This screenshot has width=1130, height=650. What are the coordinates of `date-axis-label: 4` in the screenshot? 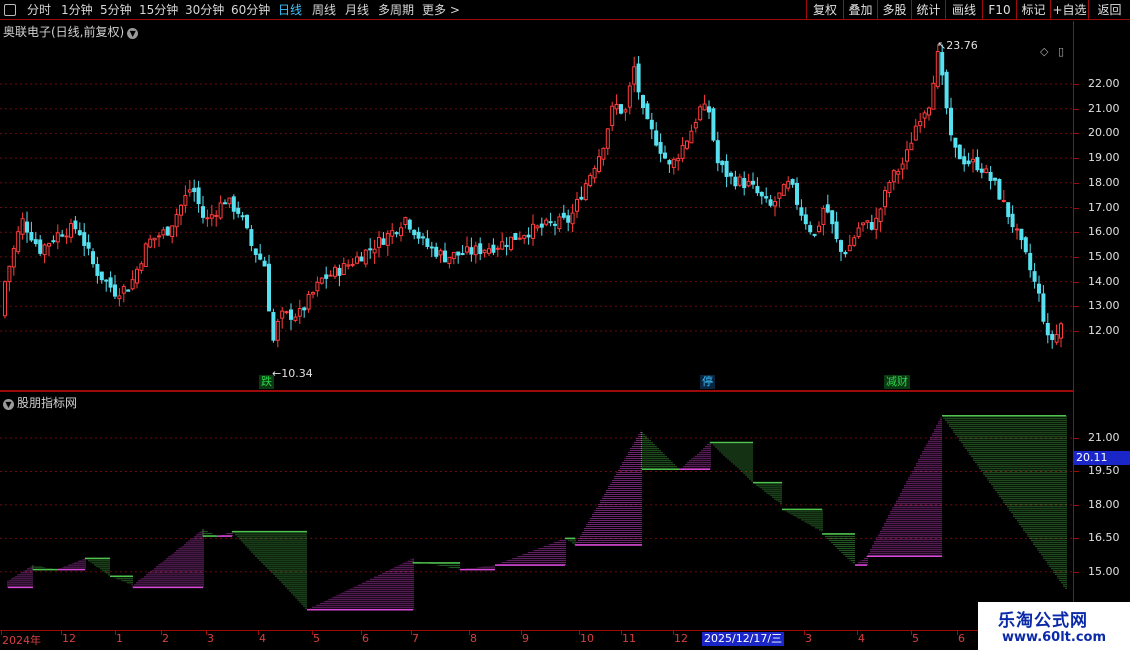 It's located at (262, 638).